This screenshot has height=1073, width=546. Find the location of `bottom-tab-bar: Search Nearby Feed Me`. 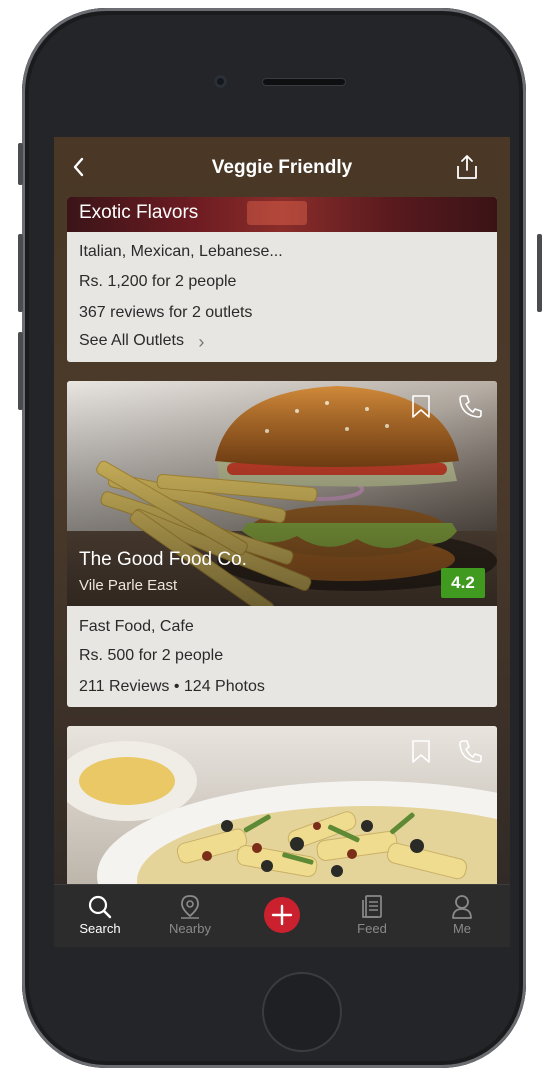

bottom-tab-bar: Search Nearby Feed Me is located at coordinates (282, 915).